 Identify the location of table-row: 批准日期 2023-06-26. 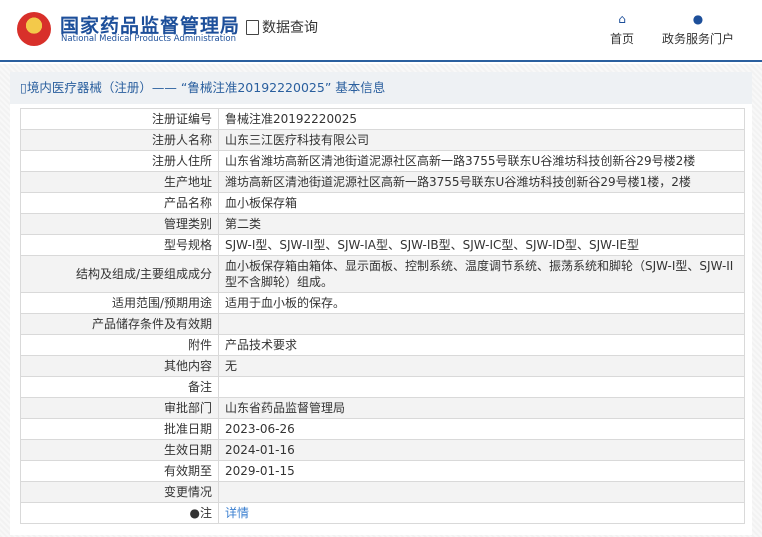
(382, 429).